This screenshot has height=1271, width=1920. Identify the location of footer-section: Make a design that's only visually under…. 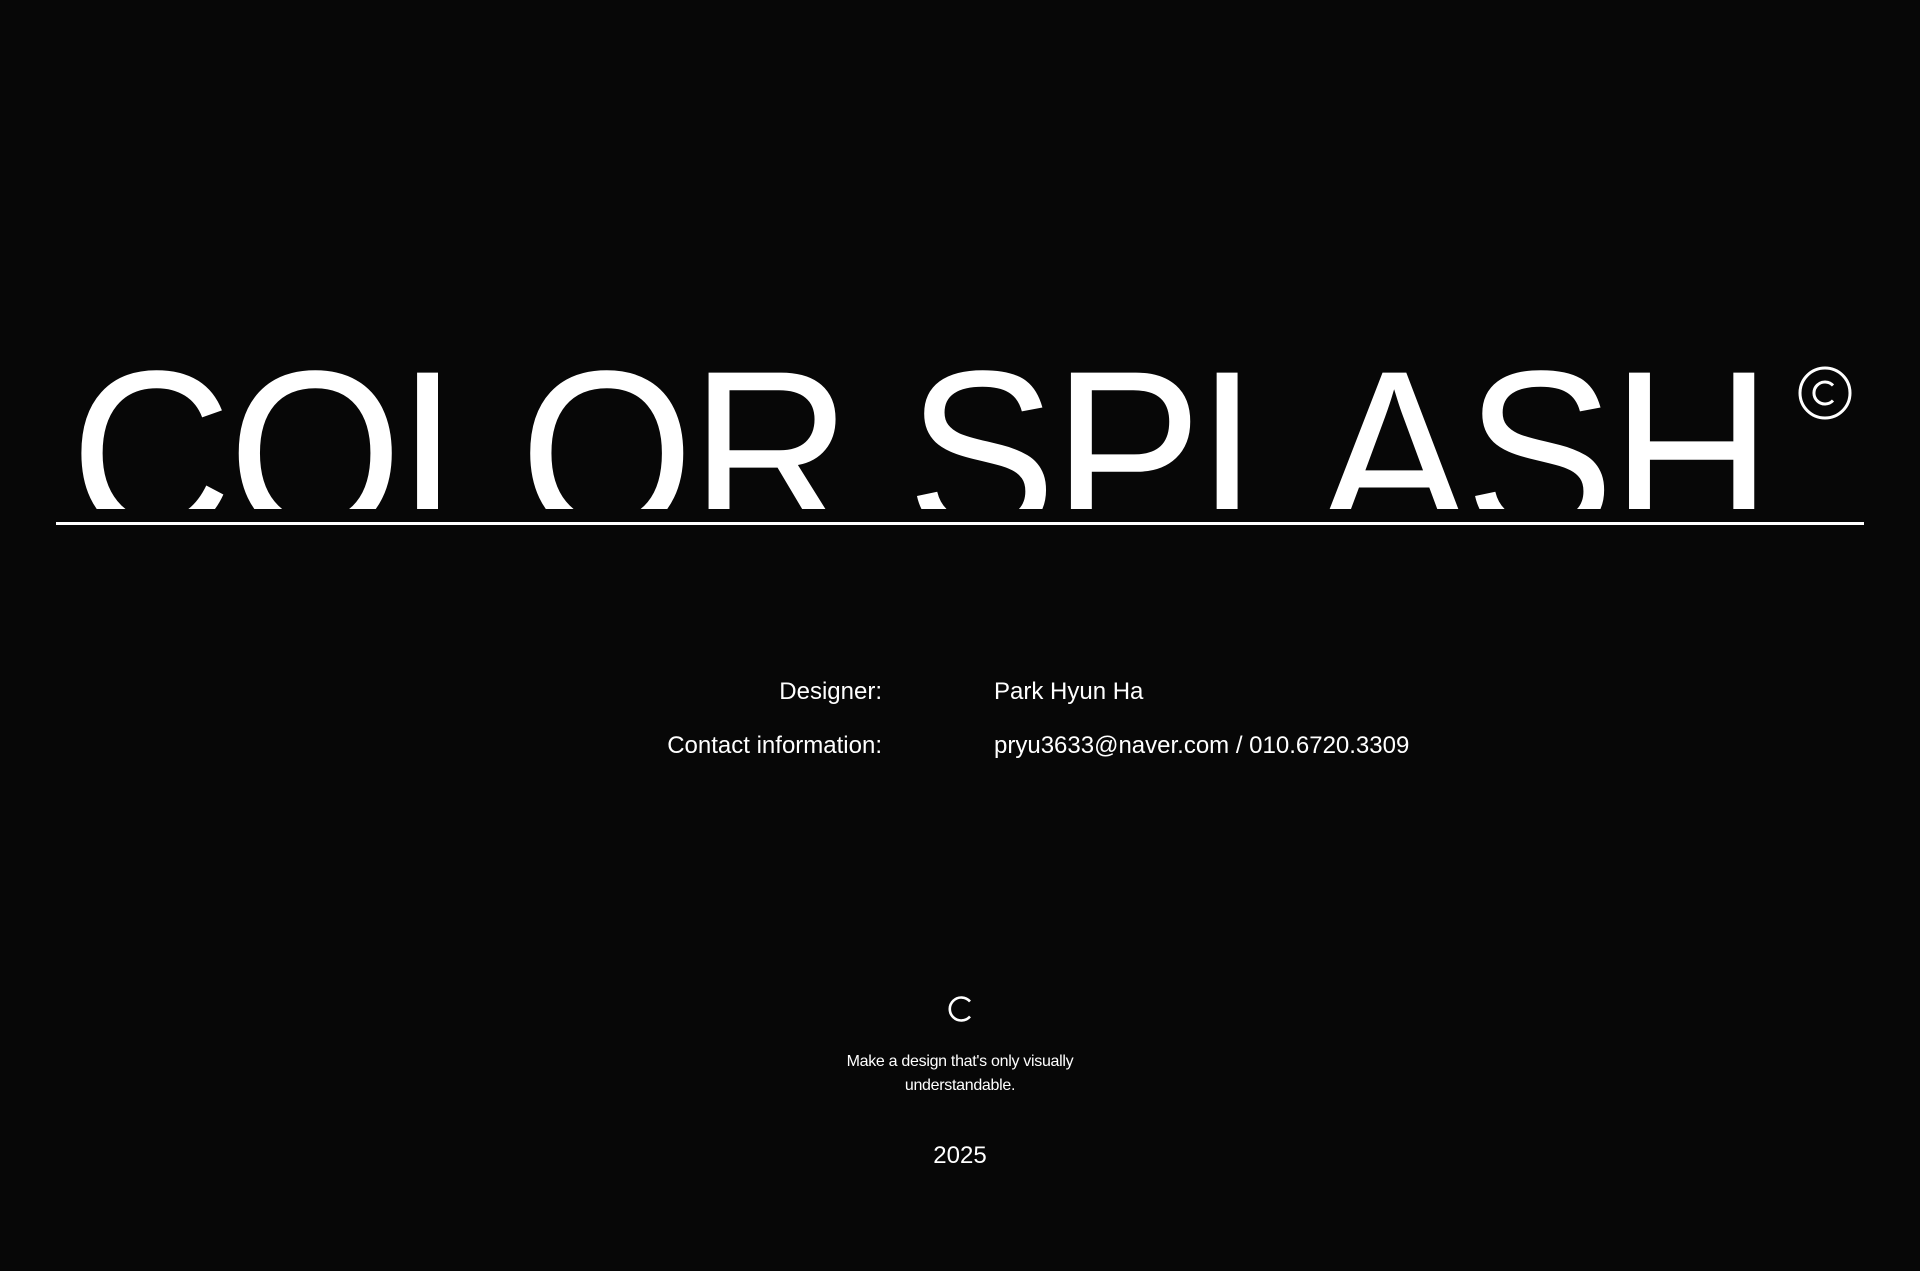
(960, 1081).